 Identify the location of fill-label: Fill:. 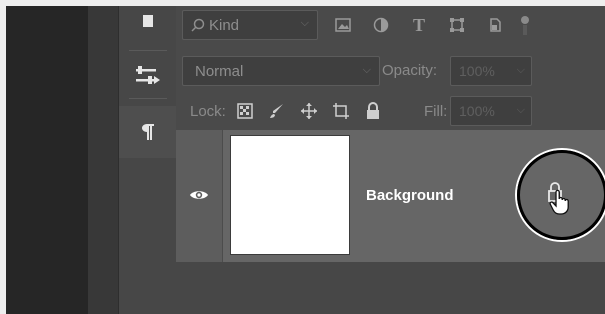
(436, 111).